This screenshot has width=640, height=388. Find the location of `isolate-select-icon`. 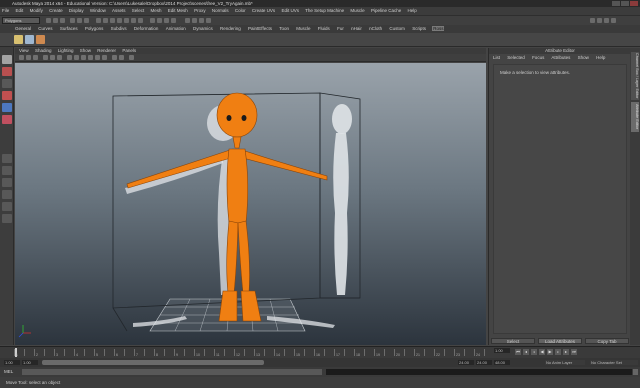

isolate-select-icon is located at coordinates (131, 57).